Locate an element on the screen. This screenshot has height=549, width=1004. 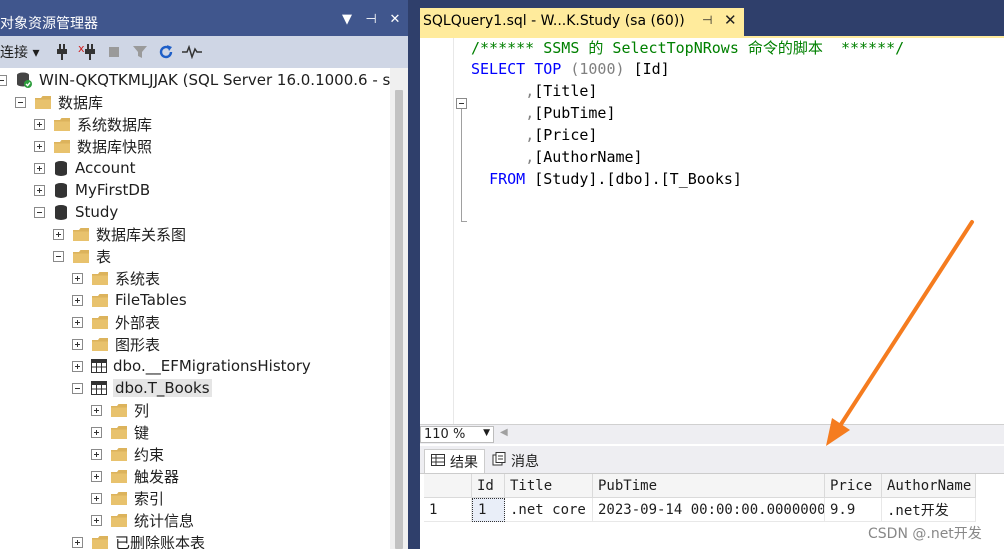
close-icon: ✕ is located at coordinates (395, 19).